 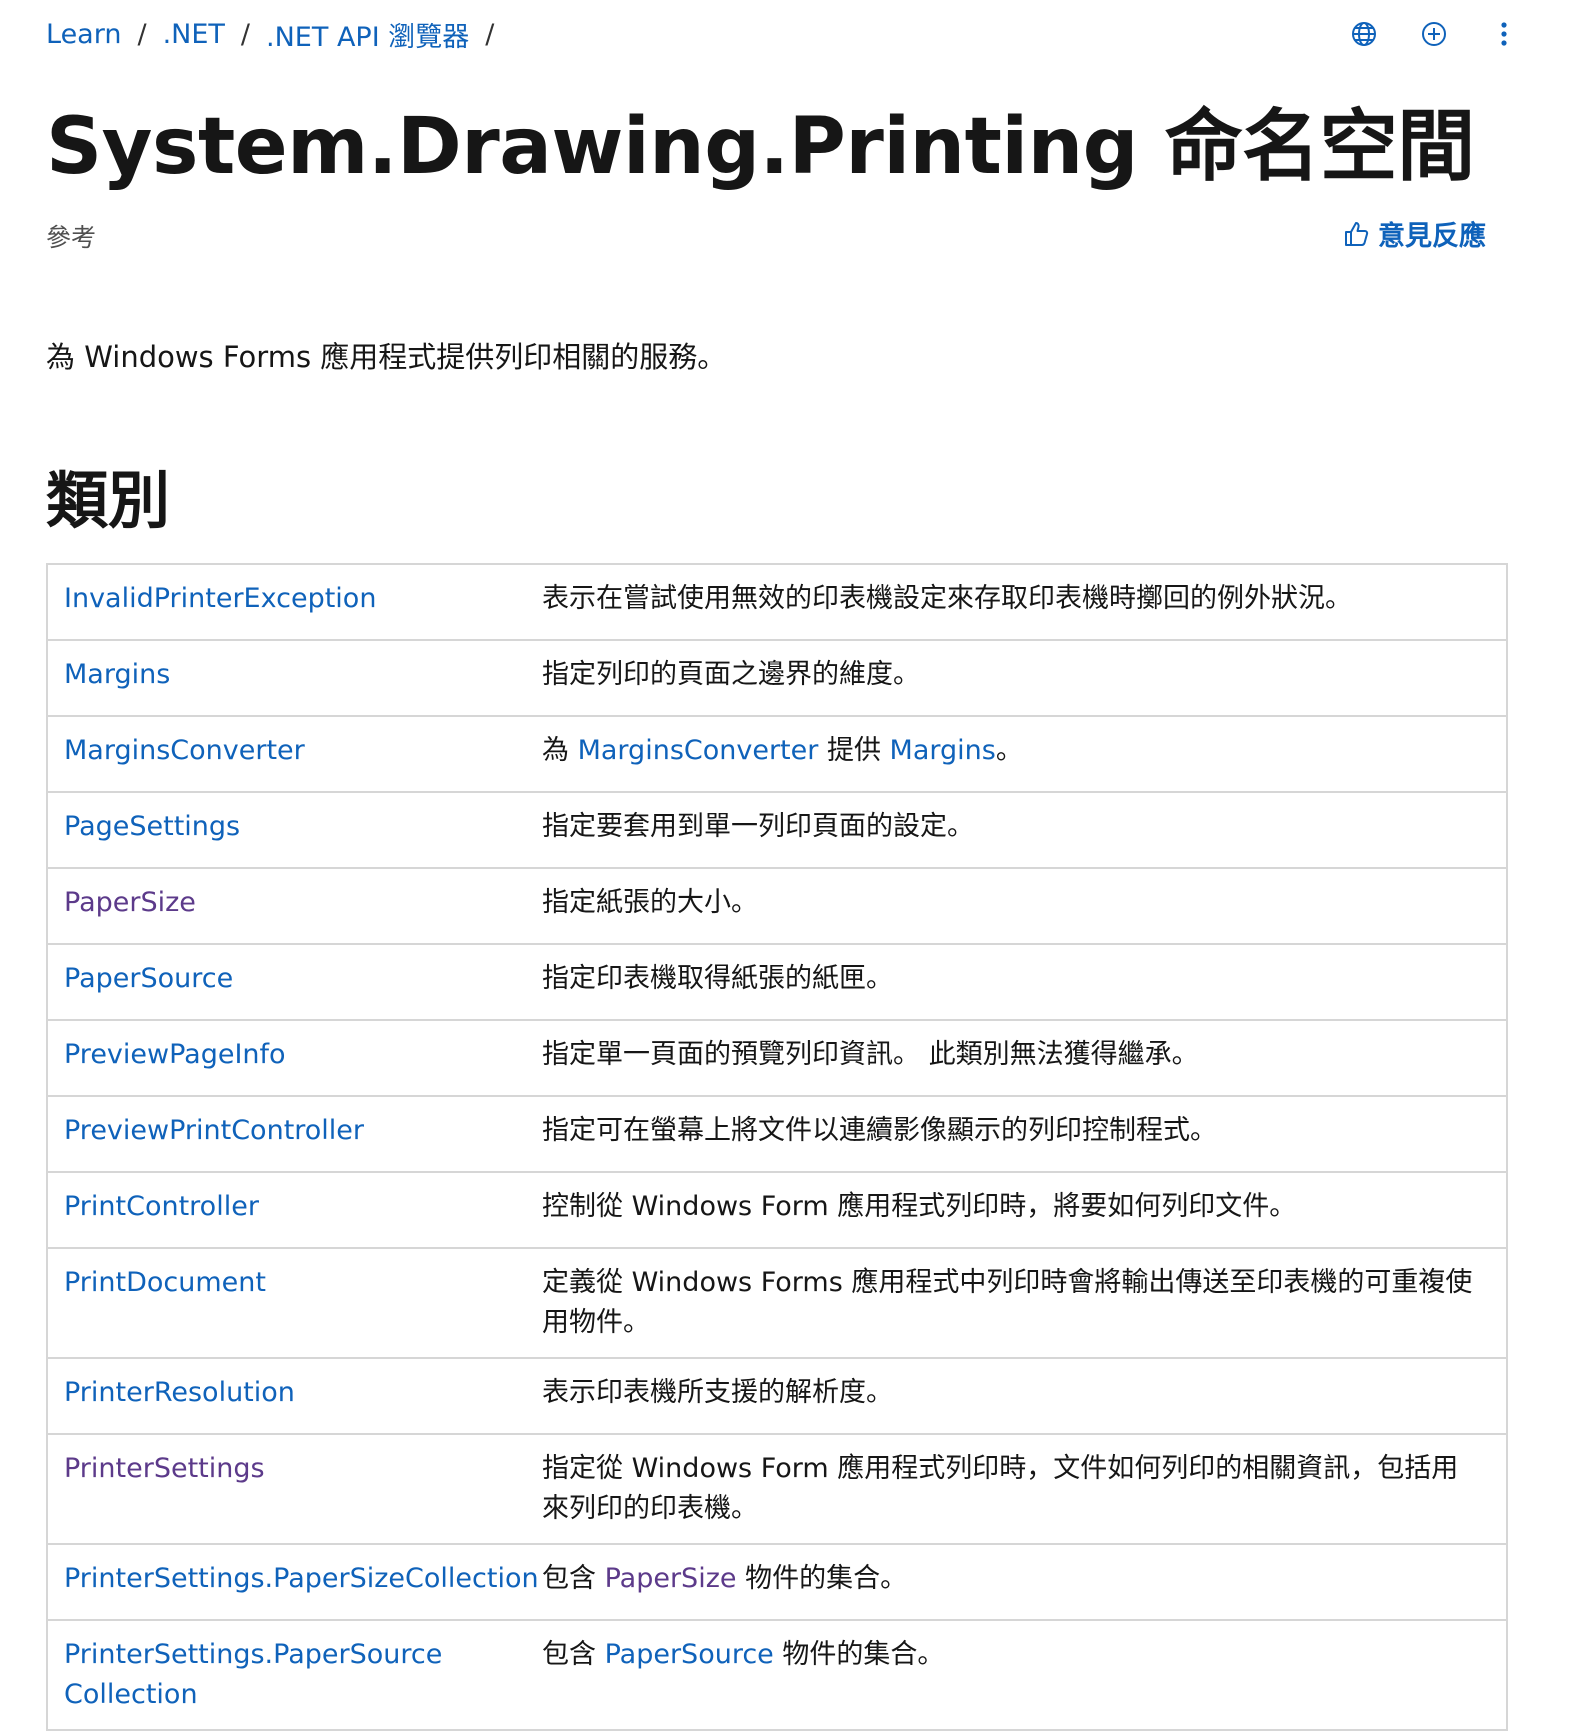 What do you see at coordinates (184, 750) in the screenshot?
I see `class-link: MarginsConverter` at bounding box center [184, 750].